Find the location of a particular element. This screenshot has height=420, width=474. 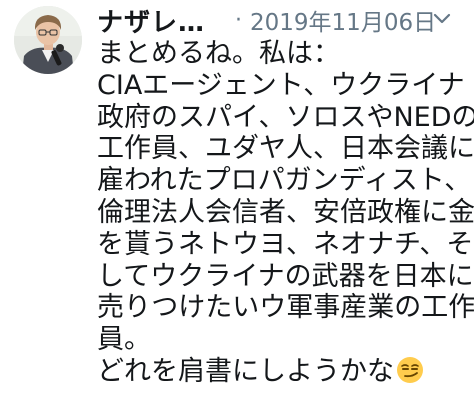

tweet-line: してウクライナの武器を日本に is located at coordinates (285, 276).